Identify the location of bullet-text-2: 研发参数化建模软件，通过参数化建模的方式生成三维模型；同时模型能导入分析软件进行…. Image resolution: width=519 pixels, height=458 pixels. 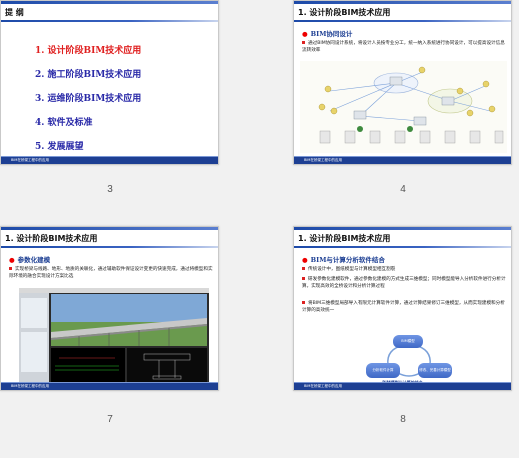
(404, 283).